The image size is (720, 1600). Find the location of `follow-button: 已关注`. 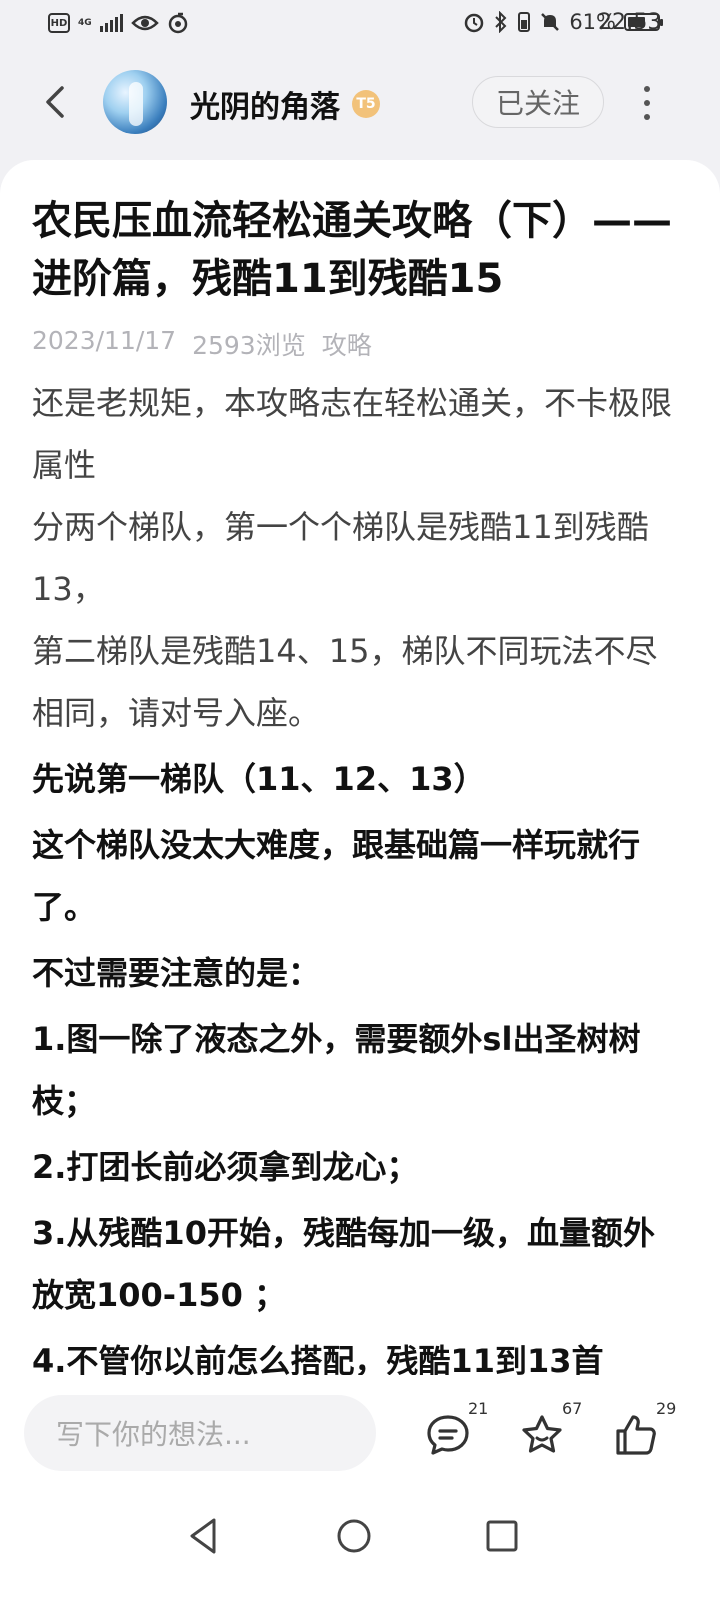

follow-button: 已关注 is located at coordinates (538, 102).